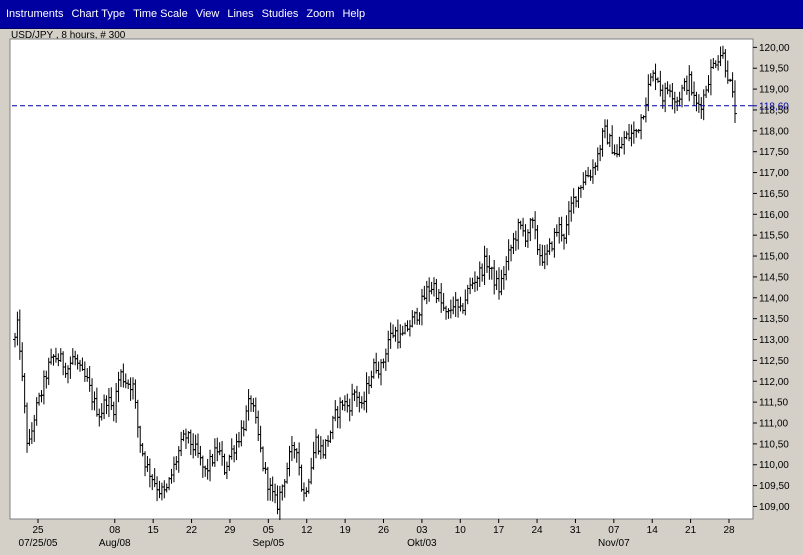 The image size is (803, 555). Describe the element at coordinates (614, 543) in the screenshot. I see `x-month-label: Nov/07` at that location.